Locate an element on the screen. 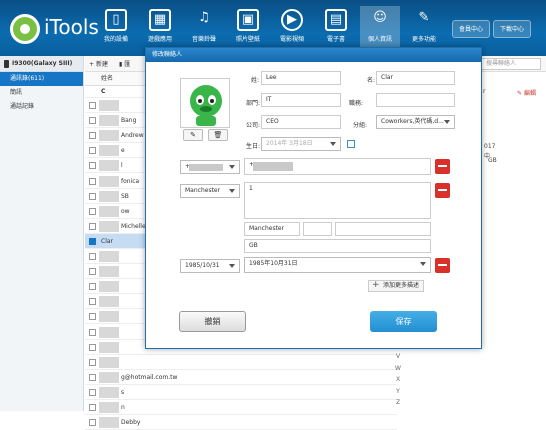 Image resolution: width=546 pixels, height=430 pixels. last-name-field: Lee is located at coordinates (301, 78).